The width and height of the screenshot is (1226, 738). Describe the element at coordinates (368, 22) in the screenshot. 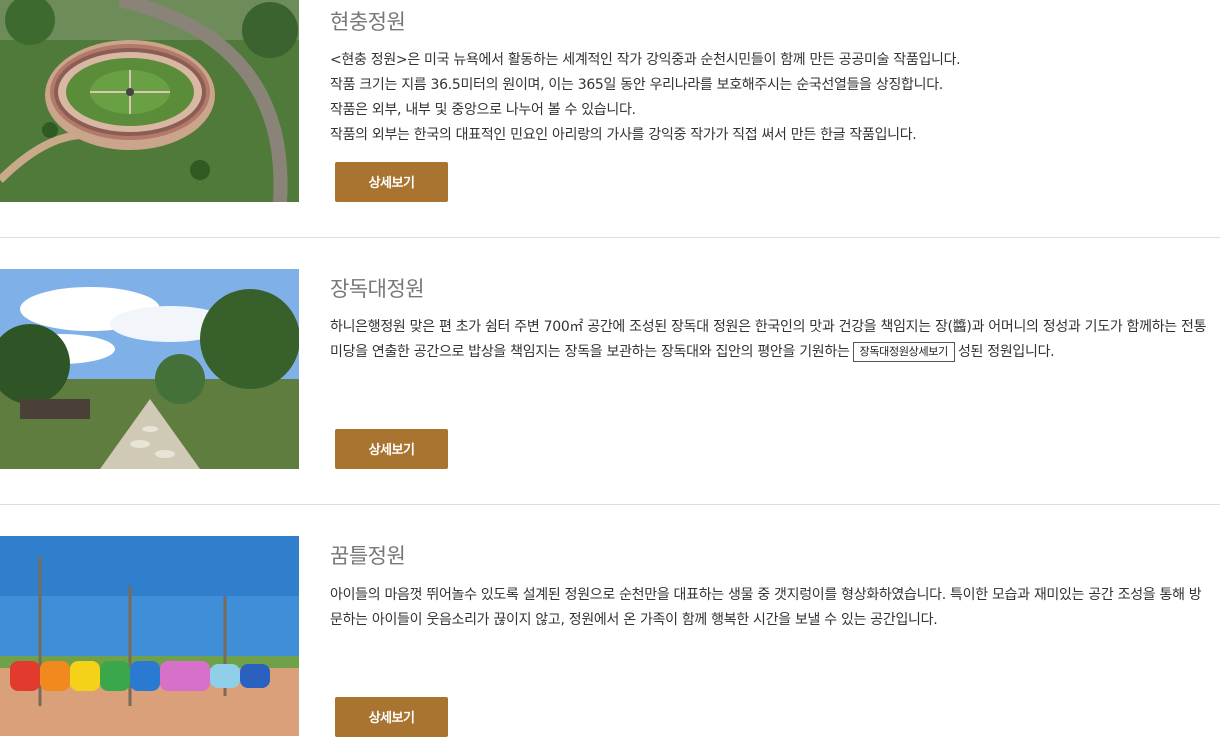

I see `garden-title: 현충정원` at that location.